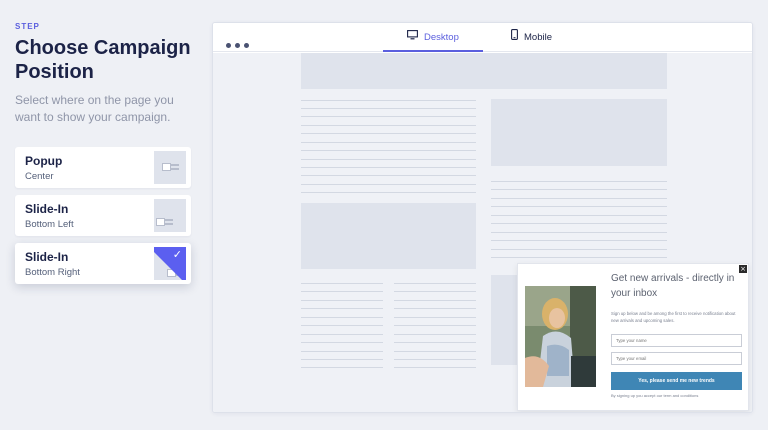 The width and height of the screenshot is (768, 430). Describe the element at coordinates (239, 44) in the screenshot. I see `window-dots-icon` at that location.